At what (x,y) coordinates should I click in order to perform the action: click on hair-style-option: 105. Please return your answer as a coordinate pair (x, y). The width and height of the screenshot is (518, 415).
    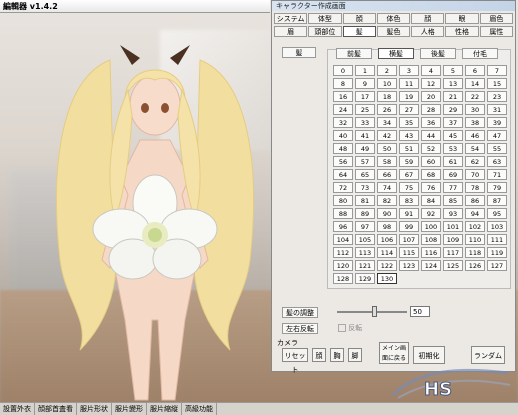
    Looking at the image, I should click on (365, 239).